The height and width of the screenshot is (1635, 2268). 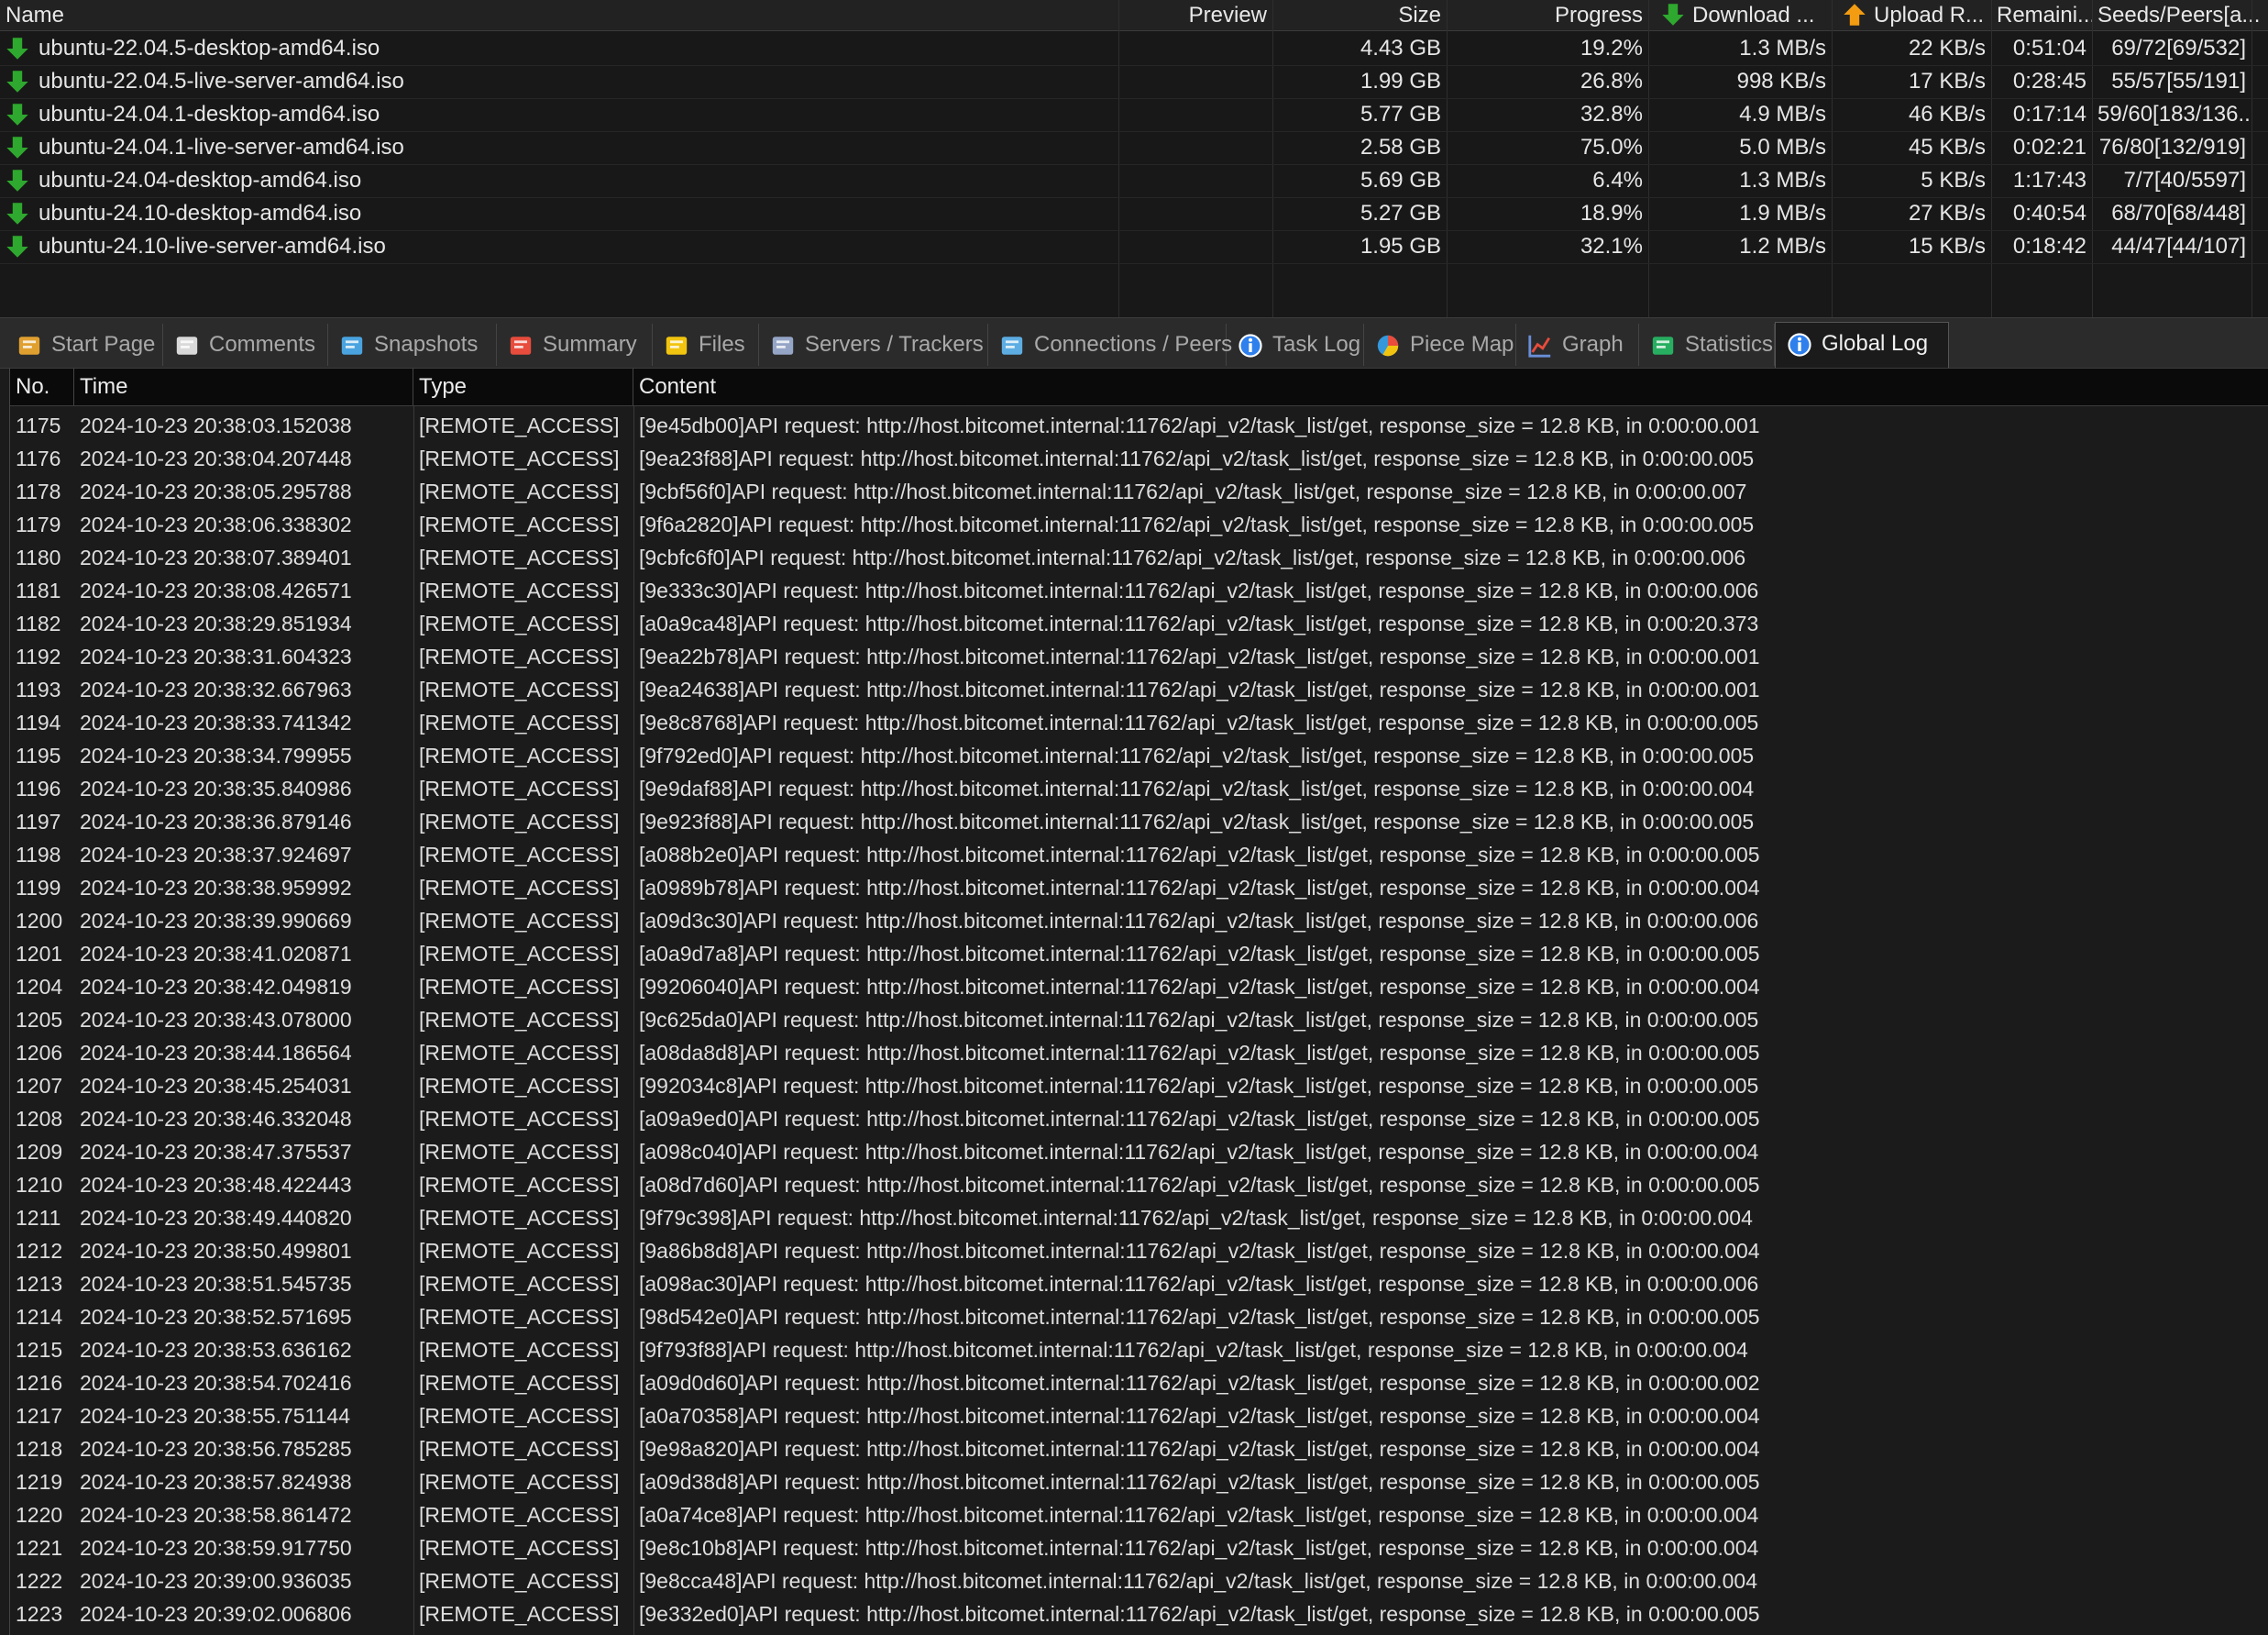 I want to click on start-page-icon, so click(x=29, y=346).